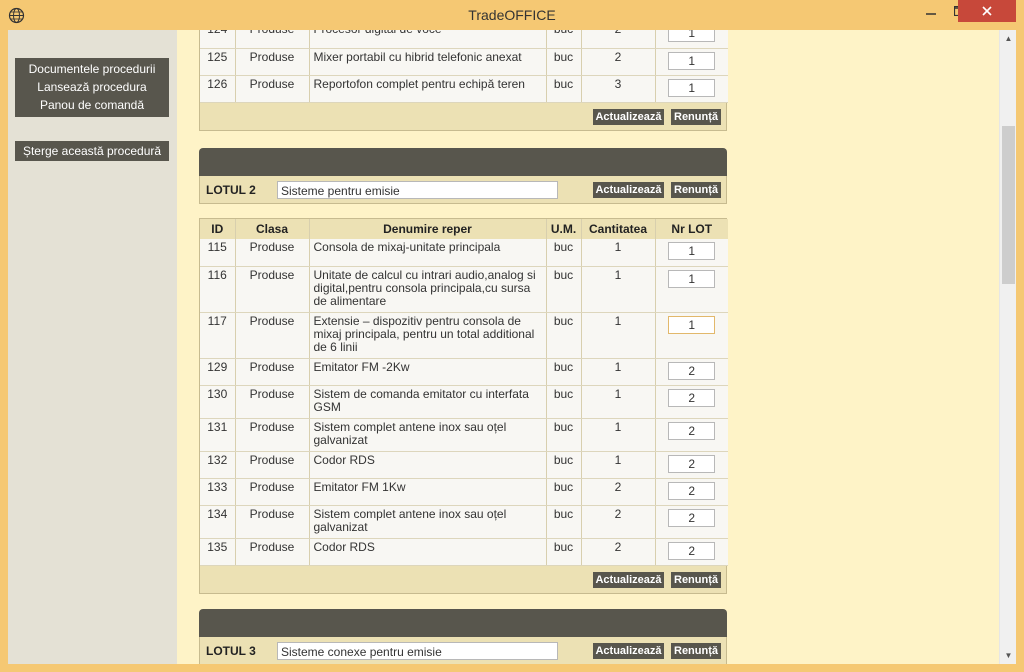 This screenshot has height=672, width=1024. Describe the element at coordinates (218, 335) in the screenshot. I see `cell-id: 117` at that location.